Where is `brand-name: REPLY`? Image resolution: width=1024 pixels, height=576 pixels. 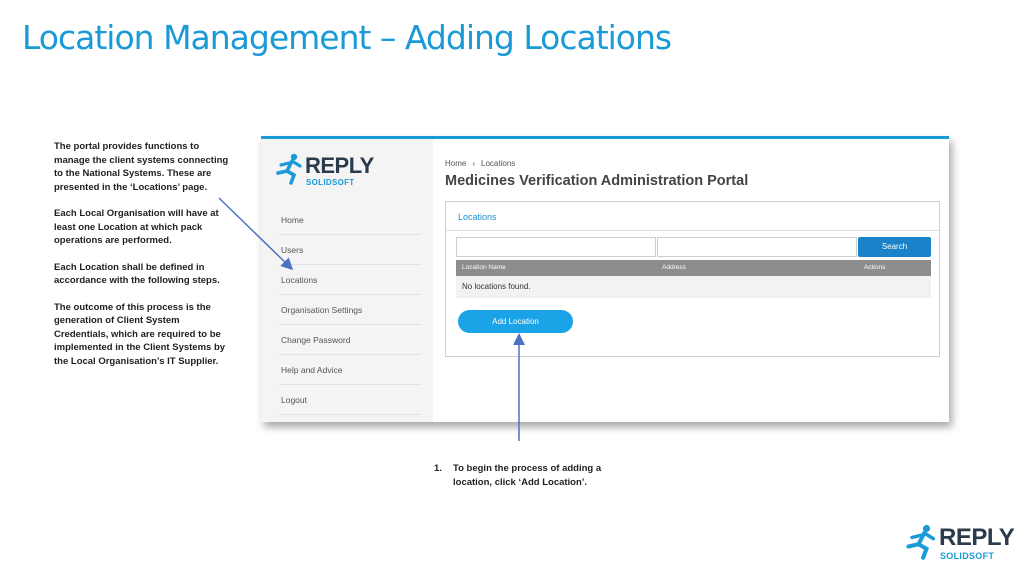
brand-name: REPLY is located at coordinates (977, 537).